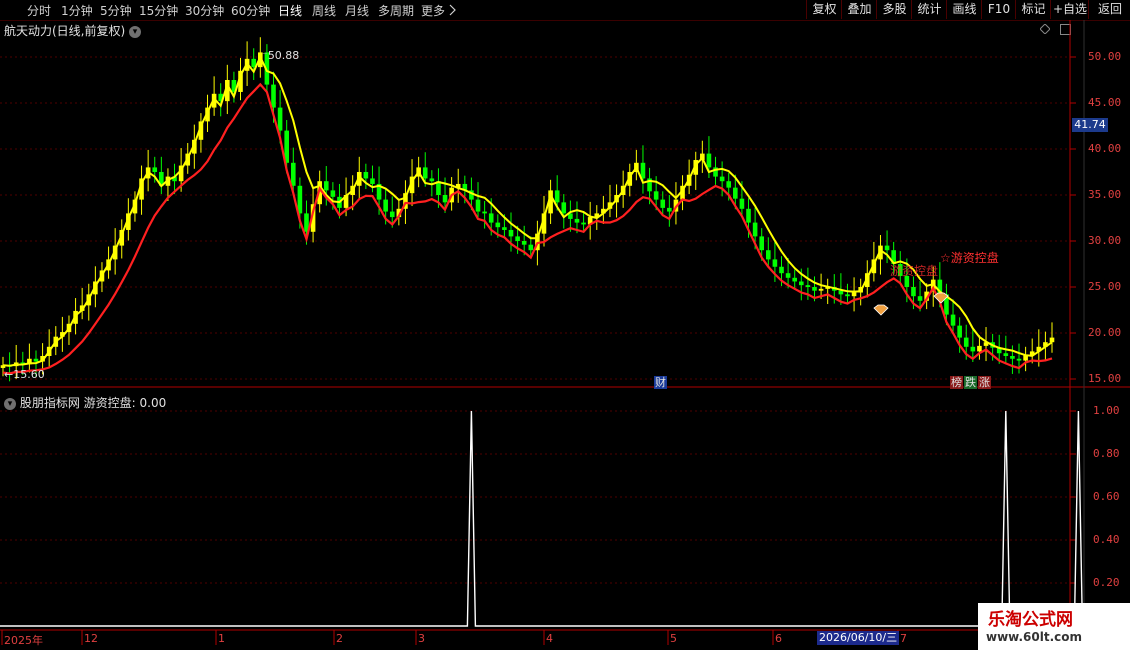 The height and width of the screenshot is (650, 1130). Describe the element at coordinates (1105, 148) in the screenshot. I see `price-axis-tick: 40.00` at that location.